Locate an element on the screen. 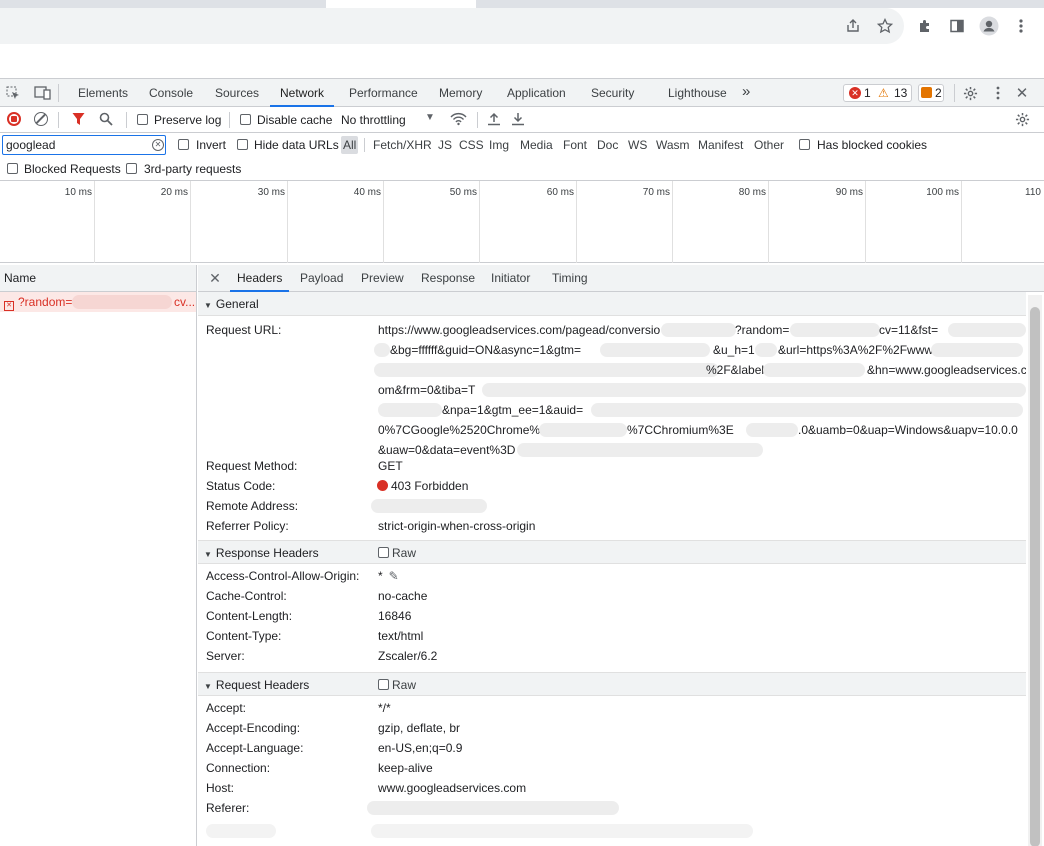  general-section-title: General is located at coordinates (237, 304).